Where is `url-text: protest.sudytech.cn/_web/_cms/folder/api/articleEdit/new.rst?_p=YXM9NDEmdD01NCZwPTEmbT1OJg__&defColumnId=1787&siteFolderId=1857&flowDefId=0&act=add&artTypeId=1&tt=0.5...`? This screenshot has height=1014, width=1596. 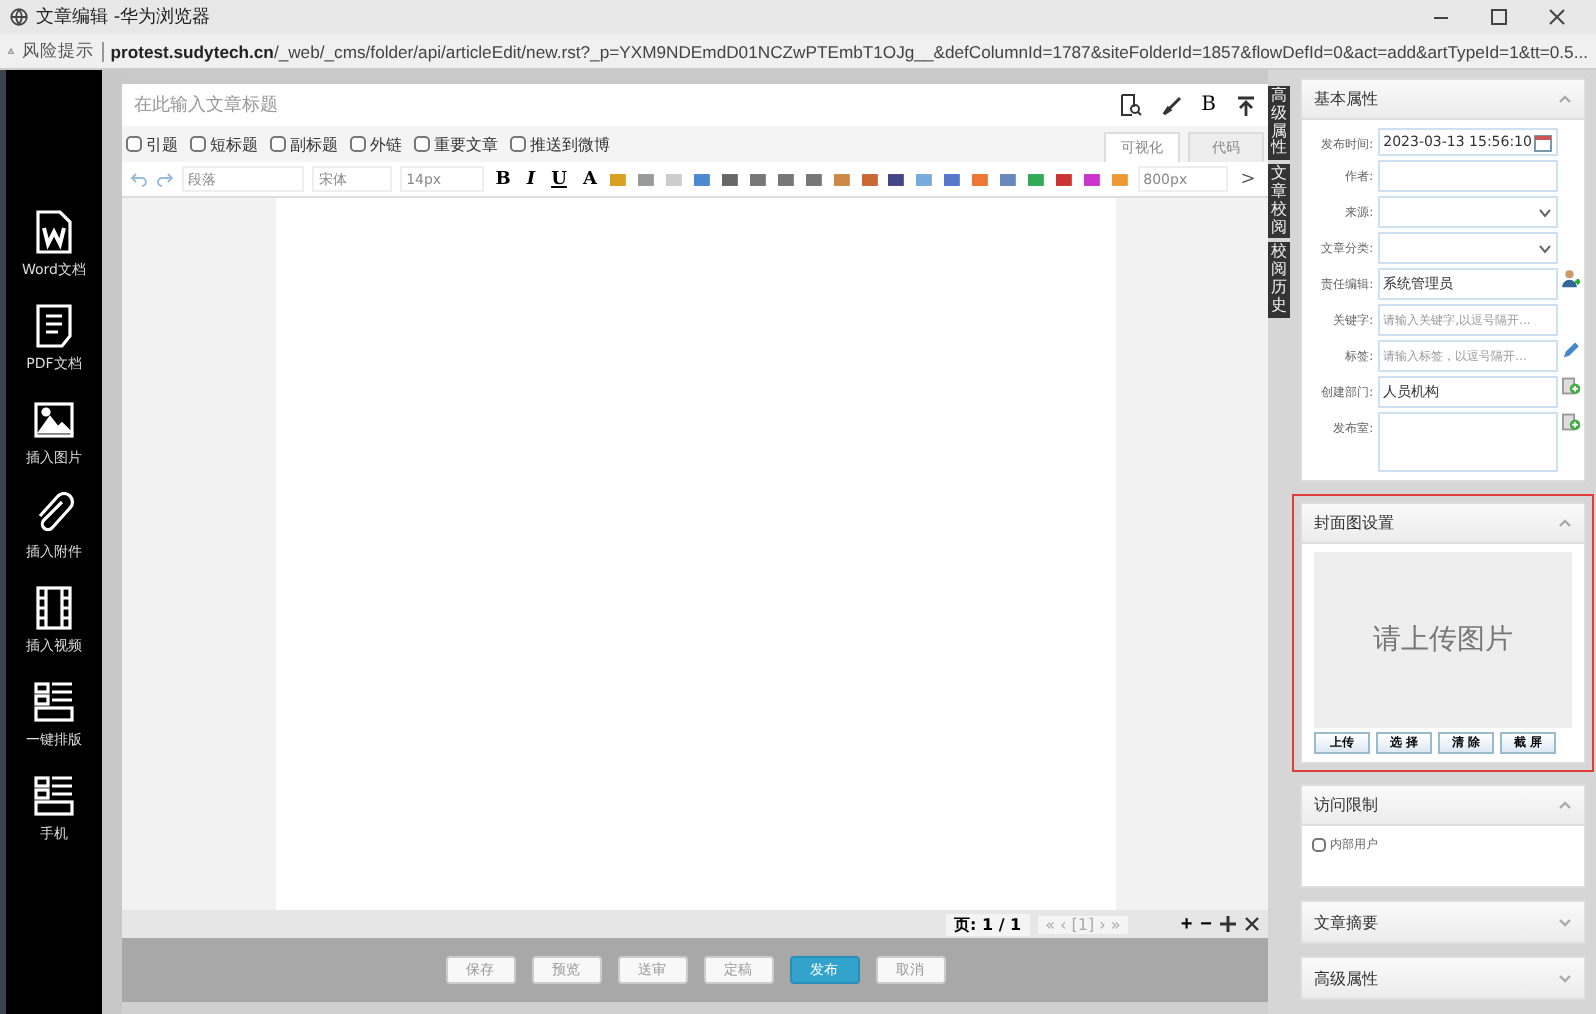
url-text: protest.sudytech.cn/_web/_cms/folder/api/articleEdit/new.rst?_p=YXM9NDEmdD01NCZwPTEmbT1OJg__&defColumnId=1787&siteFolderId=1857&flowDefId=0&act=add&artTypeId=1&tt=0.5... is located at coordinates (849, 51).